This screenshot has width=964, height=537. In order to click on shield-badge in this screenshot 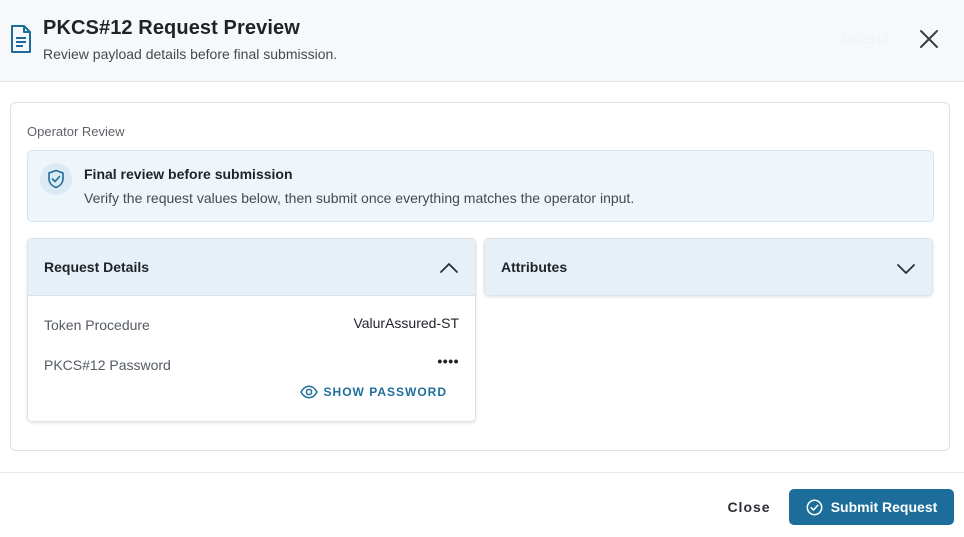, I will do `click(56, 179)`.